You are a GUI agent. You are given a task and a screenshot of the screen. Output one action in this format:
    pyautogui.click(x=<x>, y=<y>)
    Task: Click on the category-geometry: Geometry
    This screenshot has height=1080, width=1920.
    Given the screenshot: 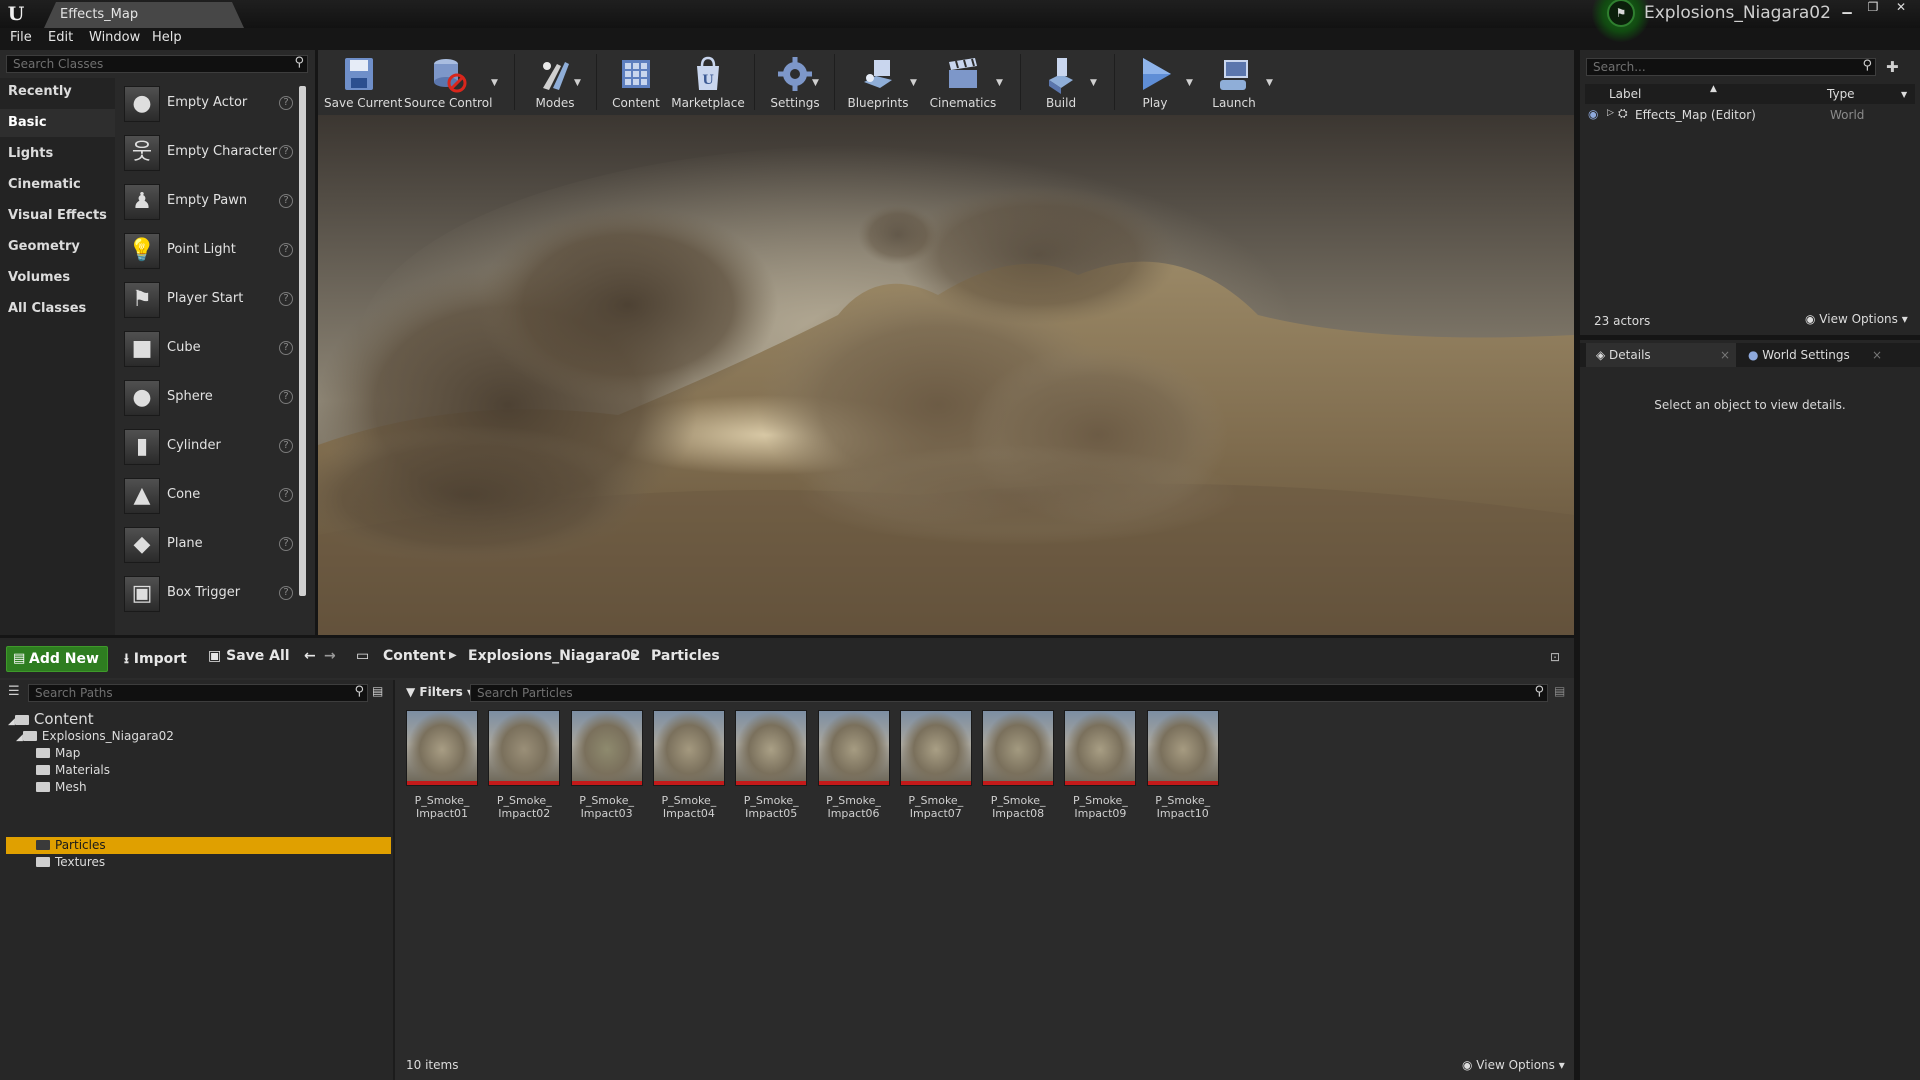 What is the action you would take?
    pyautogui.click(x=57, y=247)
    